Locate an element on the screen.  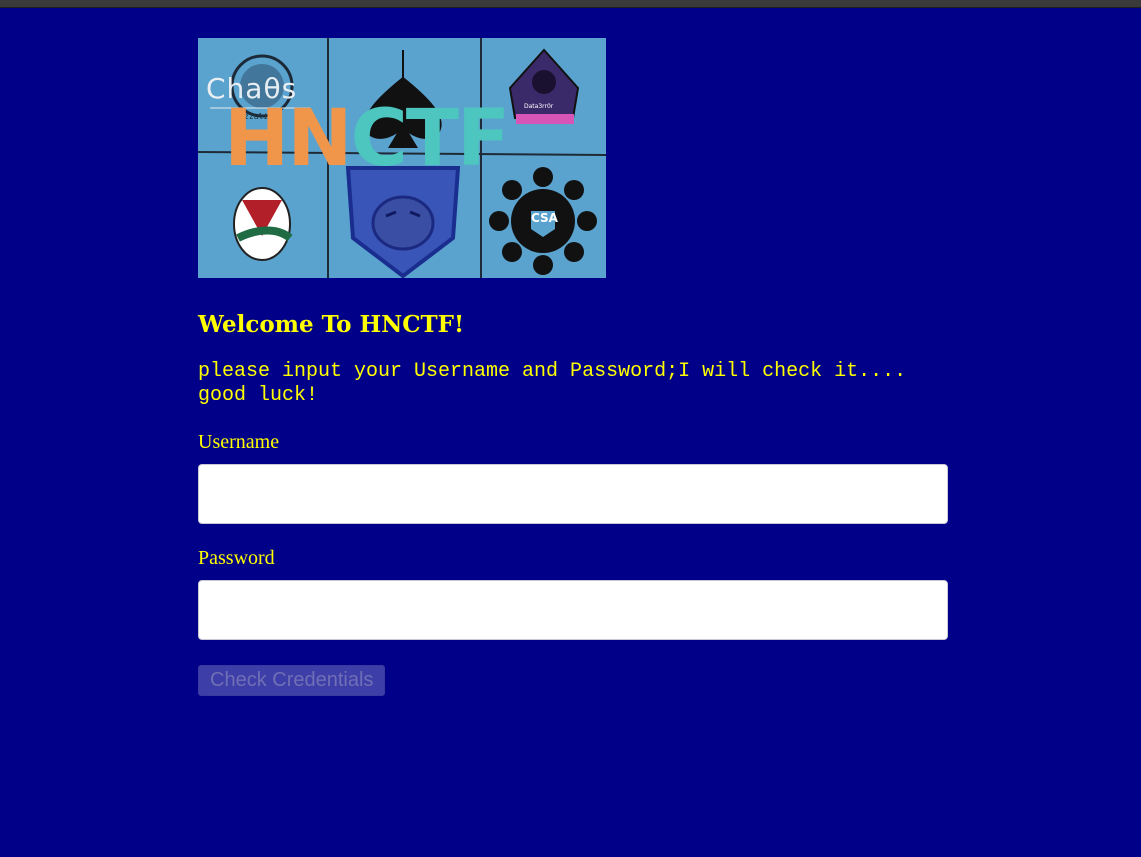
hnctf-logo-word: HNCTF is located at coordinates (367, 139).